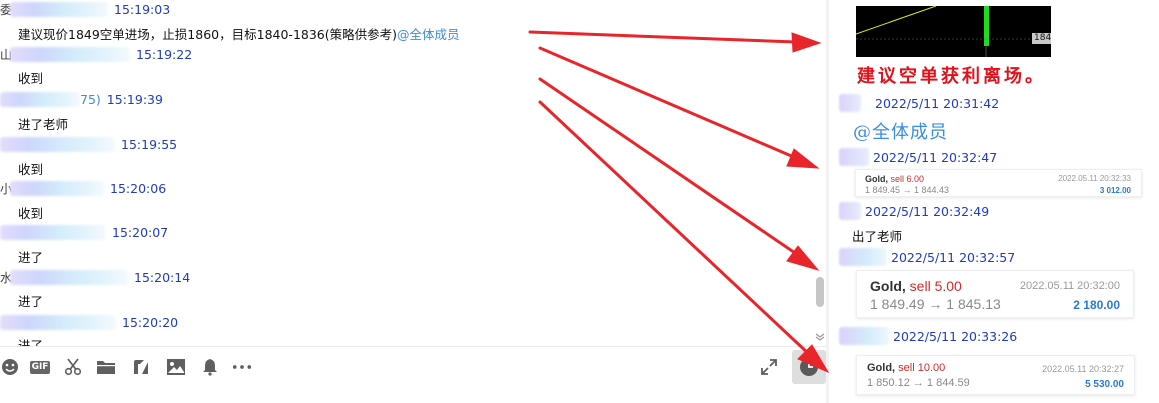 The width and height of the screenshot is (1159, 403). What do you see at coordinates (769, 367) in the screenshot?
I see `expand-icon` at bounding box center [769, 367].